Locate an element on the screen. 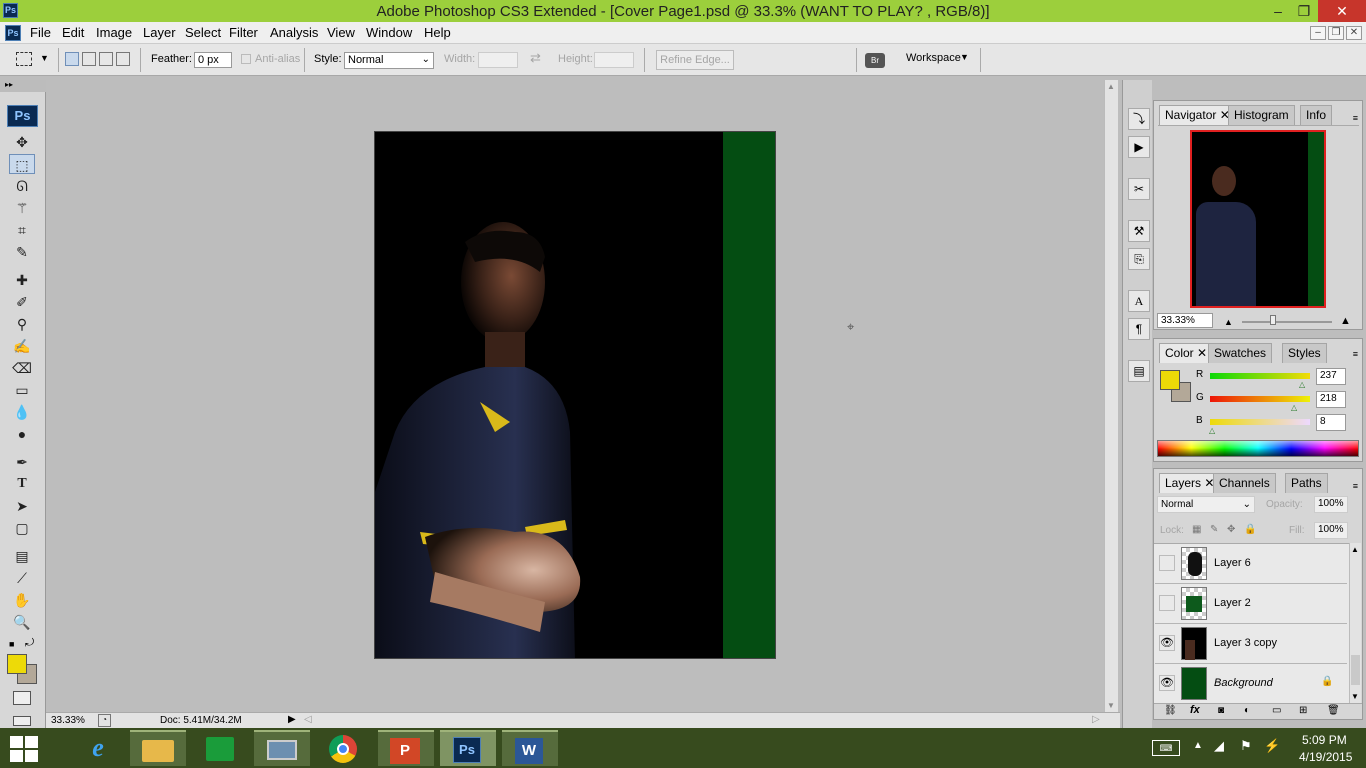 This screenshot has height=768, width=1366. screen-mode-icon is located at coordinates (22, 721).